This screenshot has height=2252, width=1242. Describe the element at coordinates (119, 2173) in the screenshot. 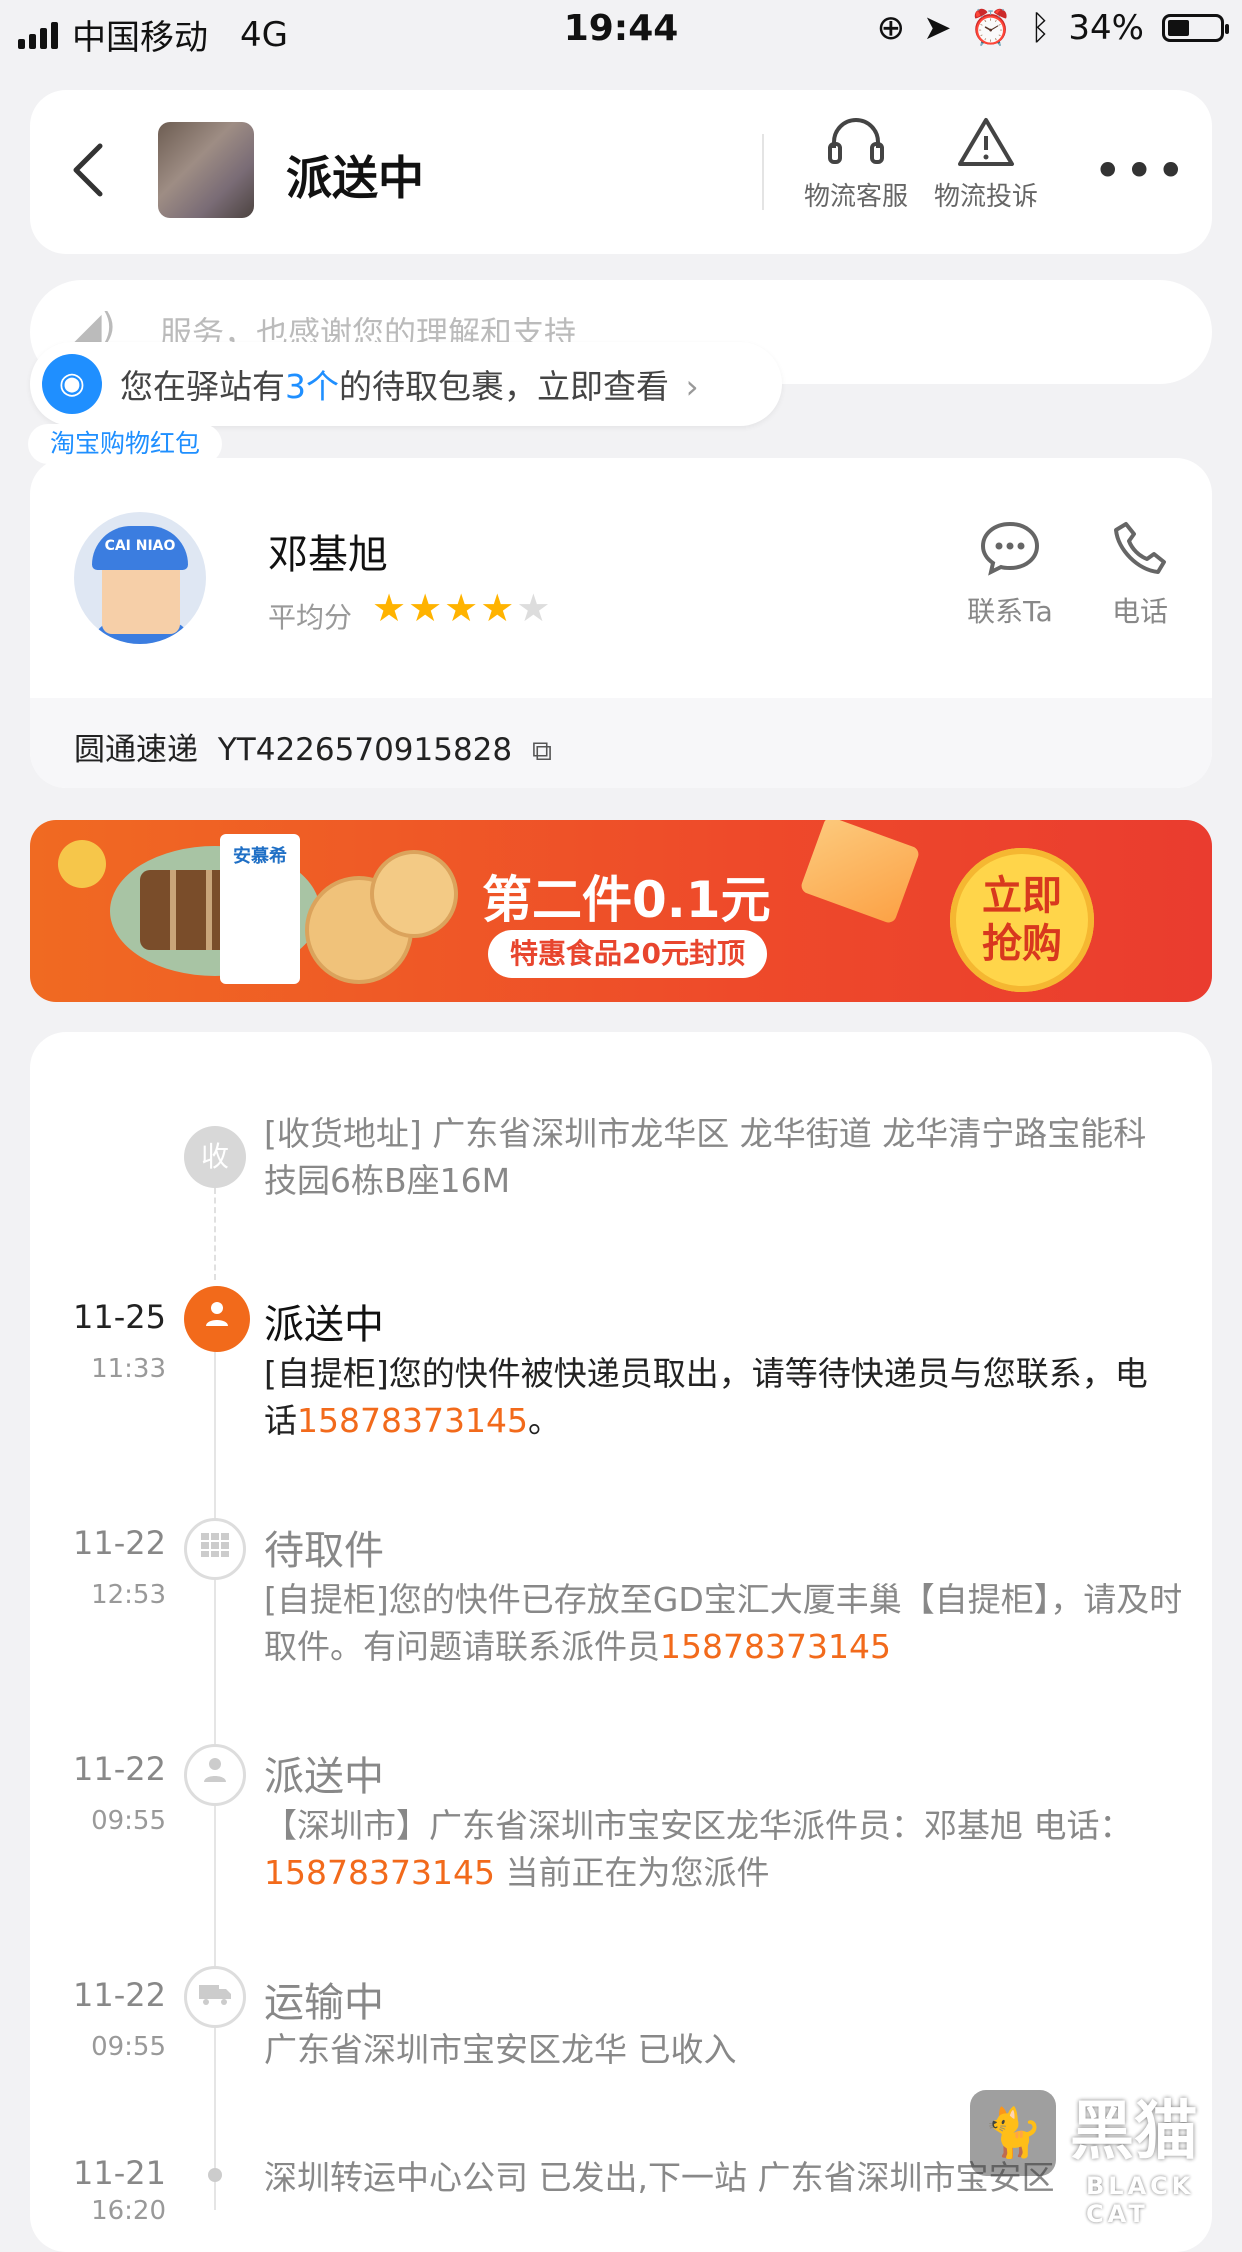

I see `event-date: 11-21` at that location.